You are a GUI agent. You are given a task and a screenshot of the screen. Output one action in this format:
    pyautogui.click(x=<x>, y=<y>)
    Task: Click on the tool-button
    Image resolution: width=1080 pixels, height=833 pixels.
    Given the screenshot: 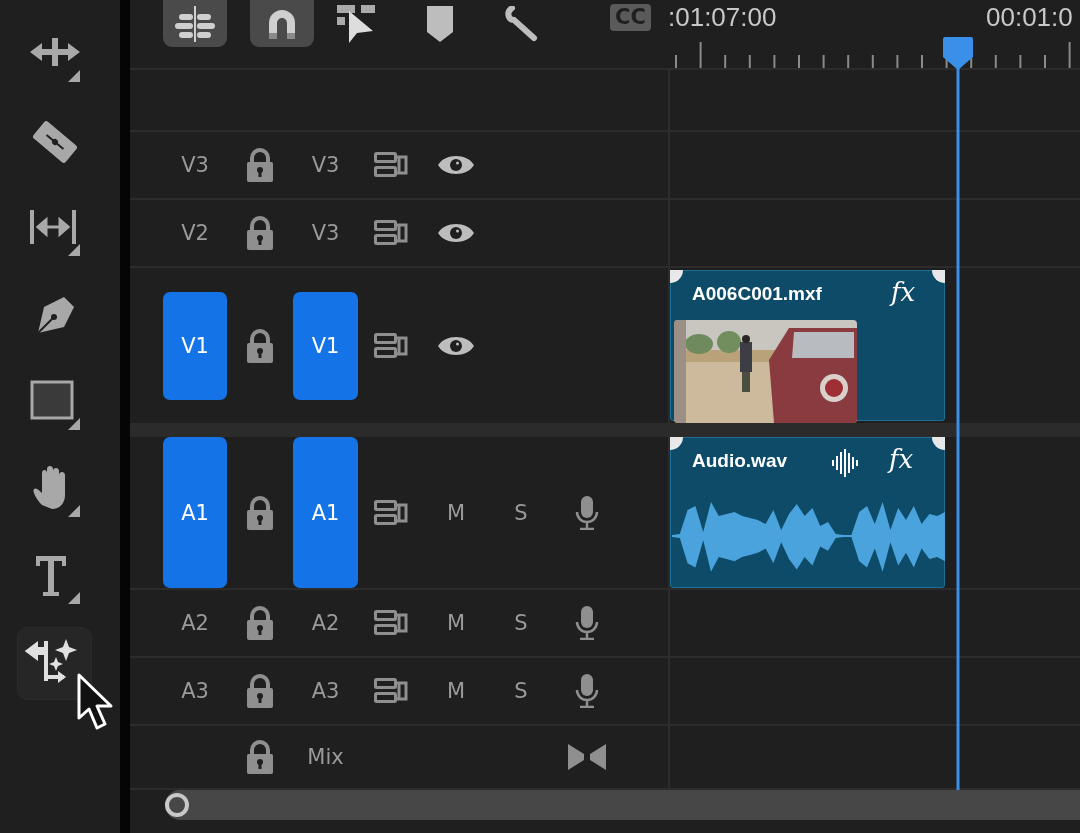 What is the action you would take?
    pyautogui.click(x=54, y=663)
    